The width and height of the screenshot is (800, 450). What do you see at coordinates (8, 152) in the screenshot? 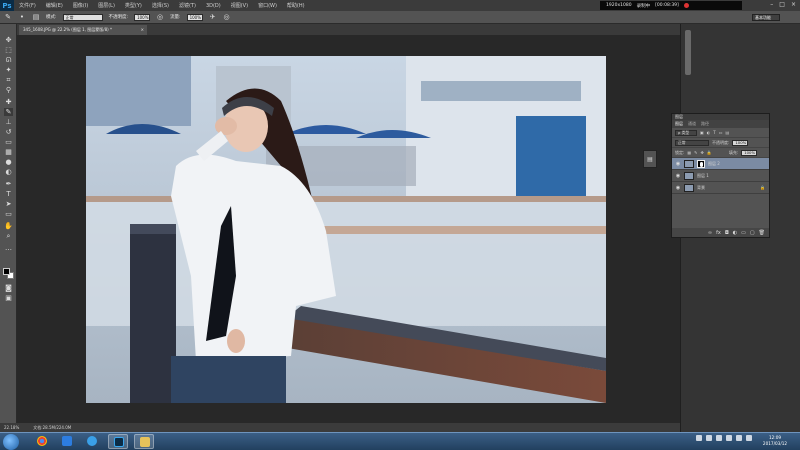
I see `gradient-tool-icon: ▦` at bounding box center [8, 152].